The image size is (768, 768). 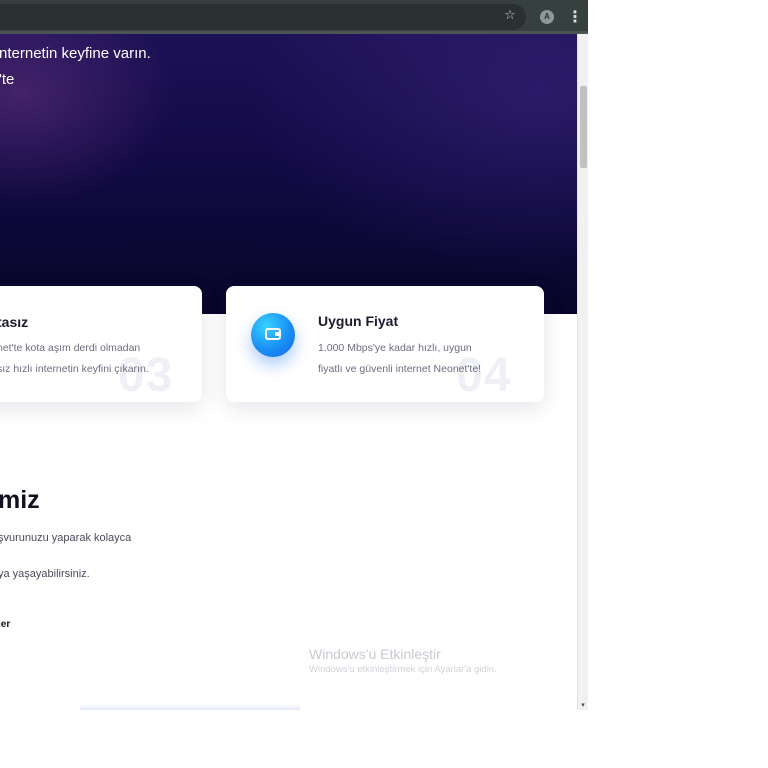 I want to click on feature-card-text-line-2: fiyatlı ve güvenli internet Neonet'te!, so click(x=400, y=369).